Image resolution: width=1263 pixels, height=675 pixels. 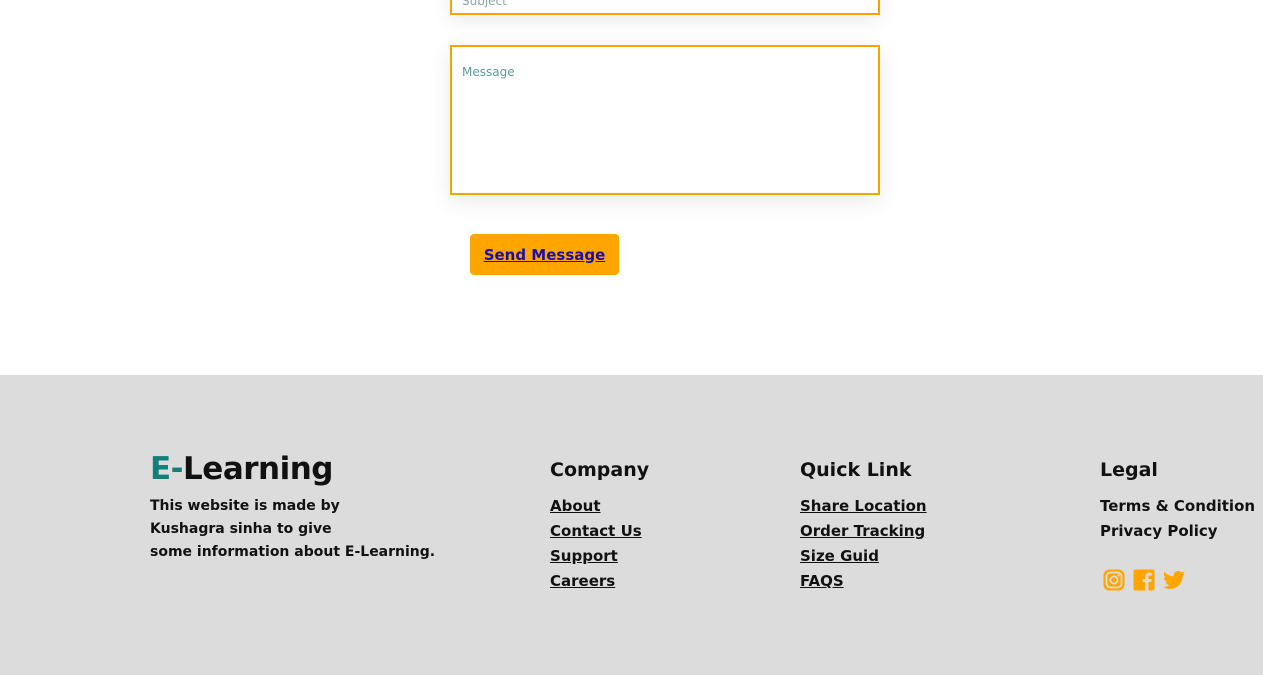 I want to click on link-privacy-policy: Privacy Policy, so click(x=1177, y=531).